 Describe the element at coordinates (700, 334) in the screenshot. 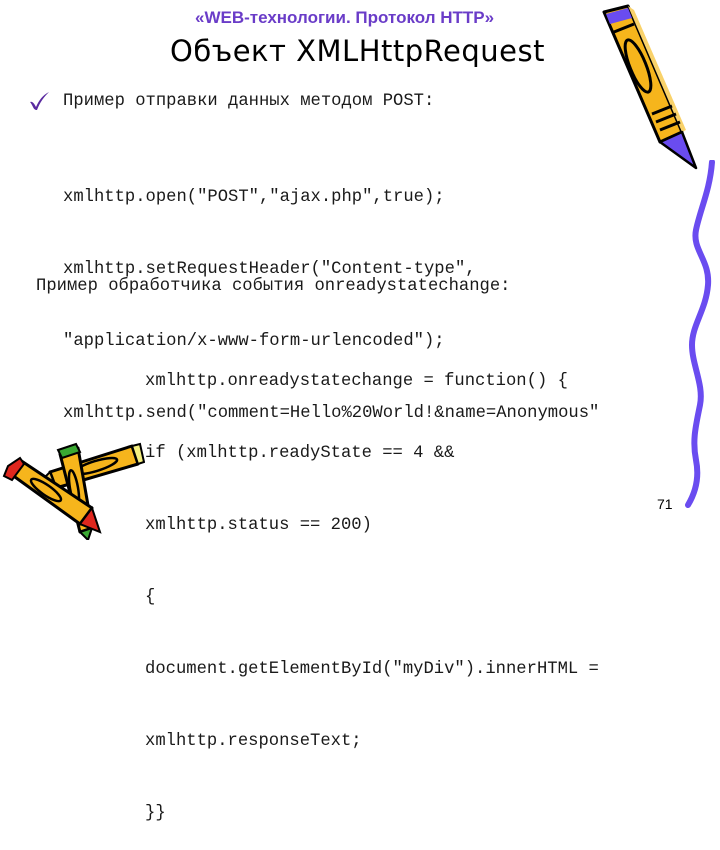

I see `wavy-line` at that location.